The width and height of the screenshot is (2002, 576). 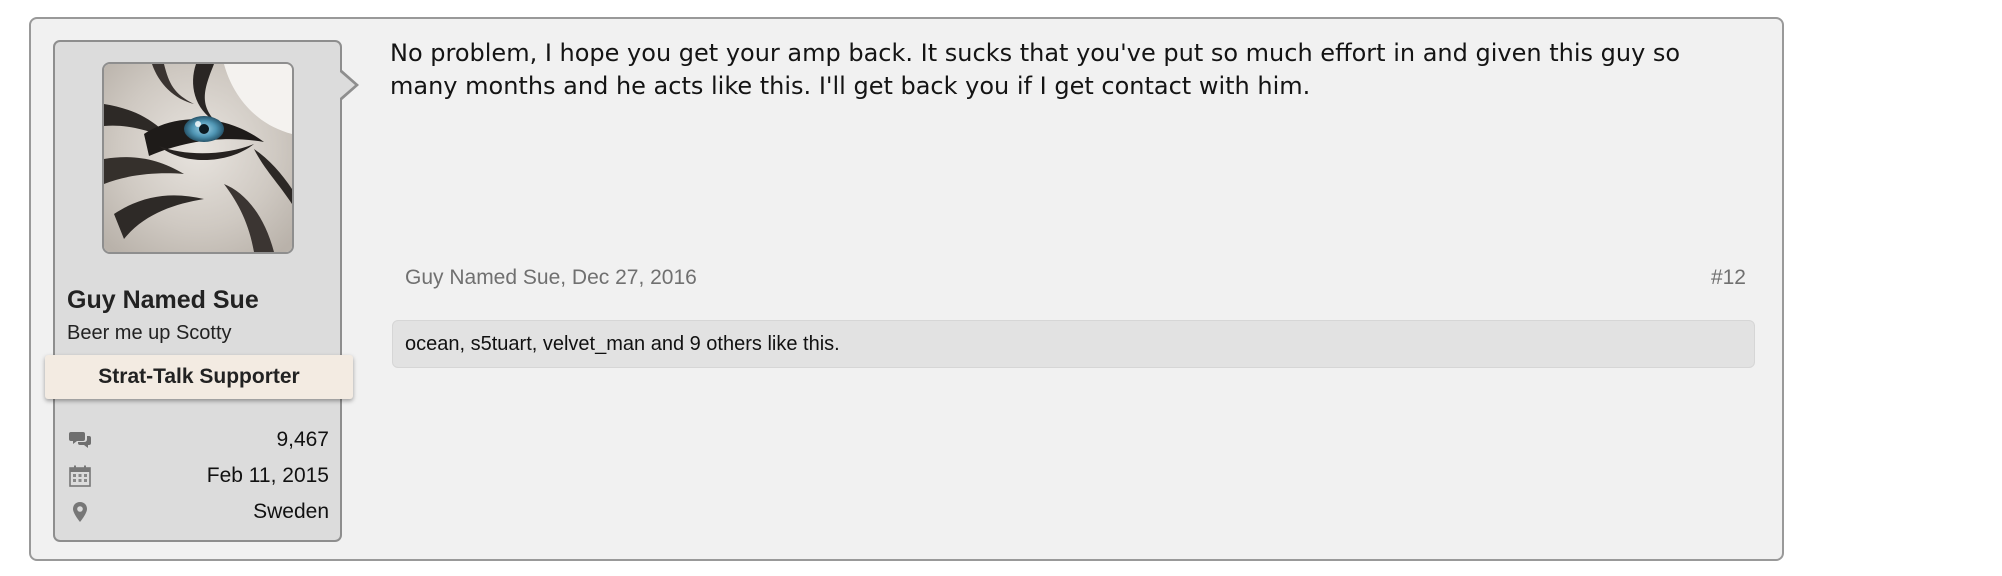 I want to click on supporter-banner: Strat-Talk Supporter, so click(x=199, y=377).